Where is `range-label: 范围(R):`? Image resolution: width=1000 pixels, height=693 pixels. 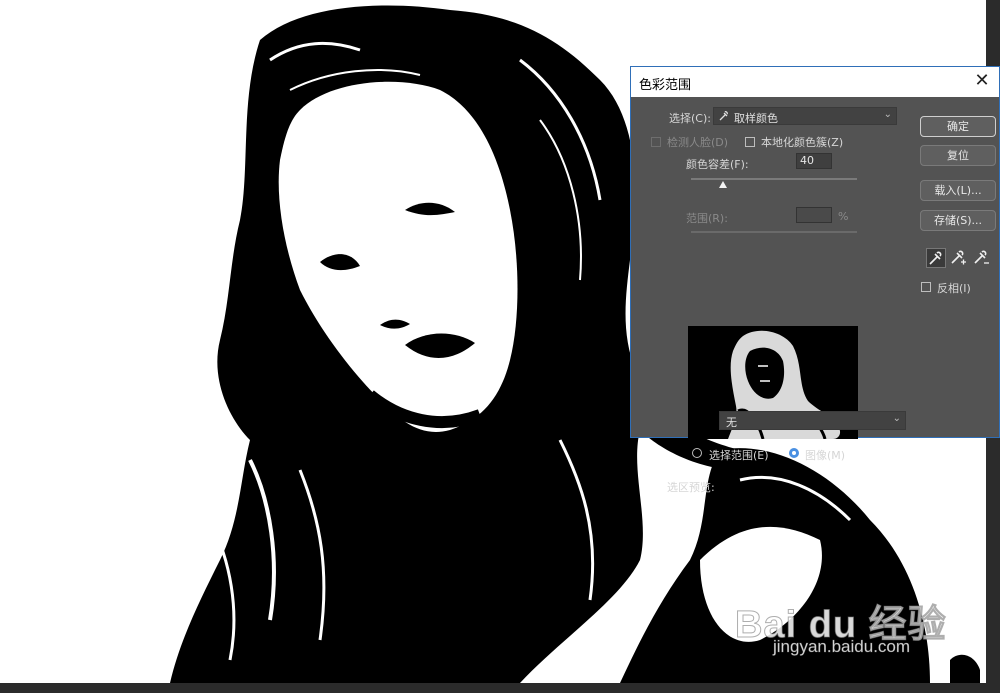 range-label: 范围(R): is located at coordinates (707, 218).